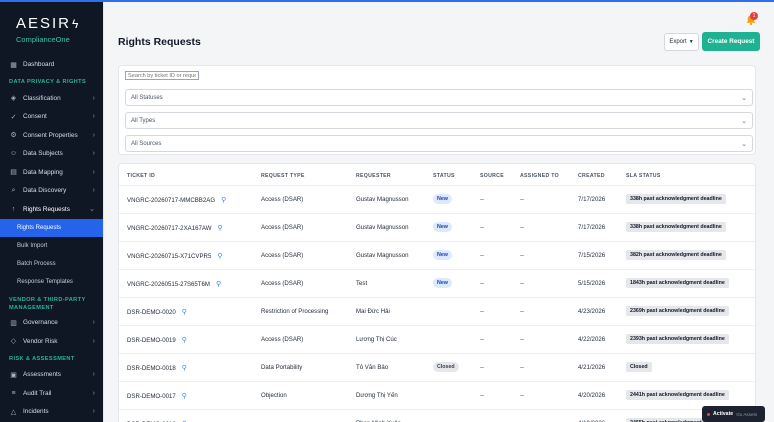 Image resolution: width=774 pixels, height=422 pixels. What do you see at coordinates (13, 65) in the screenshot?
I see `dashboard-icon: ▦` at bounding box center [13, 65].